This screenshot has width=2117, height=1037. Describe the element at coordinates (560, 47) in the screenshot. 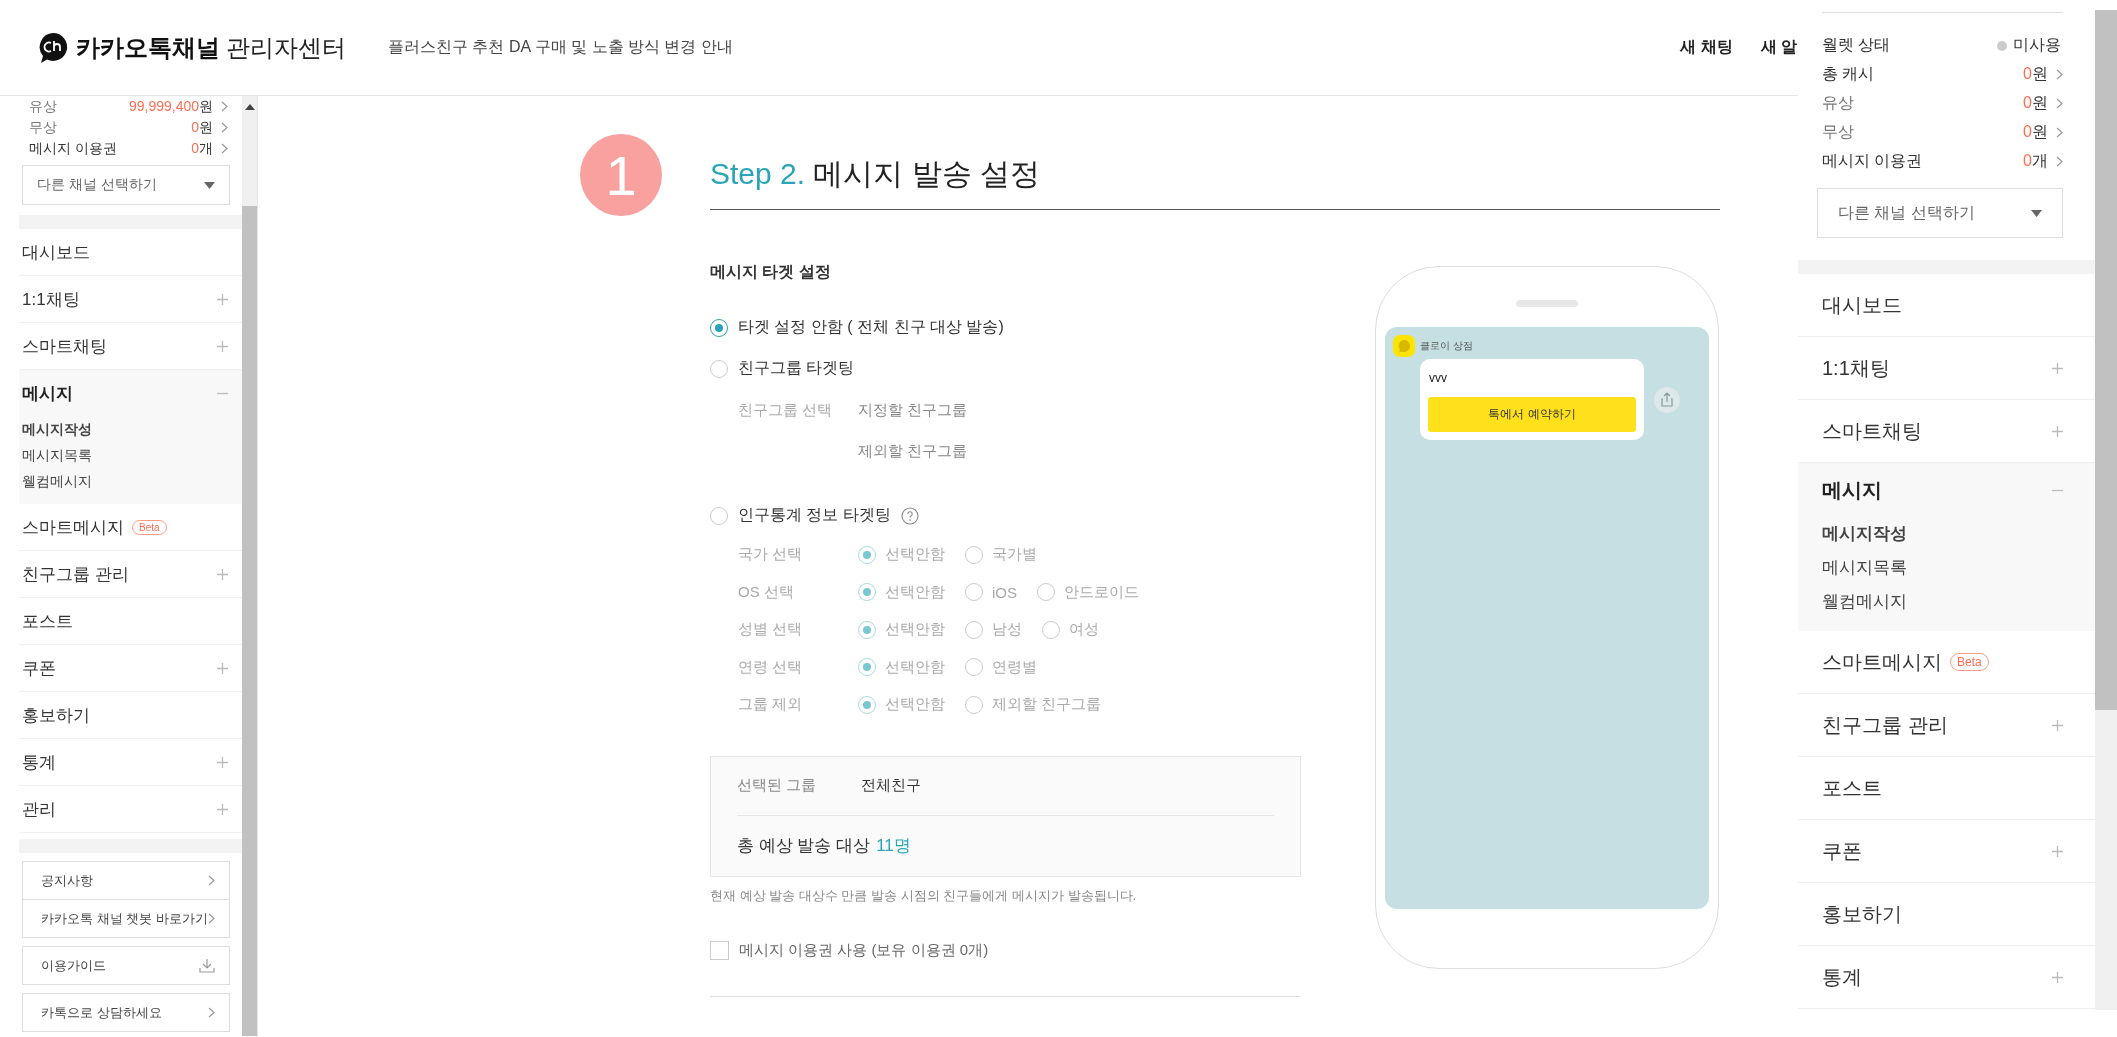

I see `notice-link: 플러스친구 추천 DA 구매 및 노출 방식 변경 안내` at that location.